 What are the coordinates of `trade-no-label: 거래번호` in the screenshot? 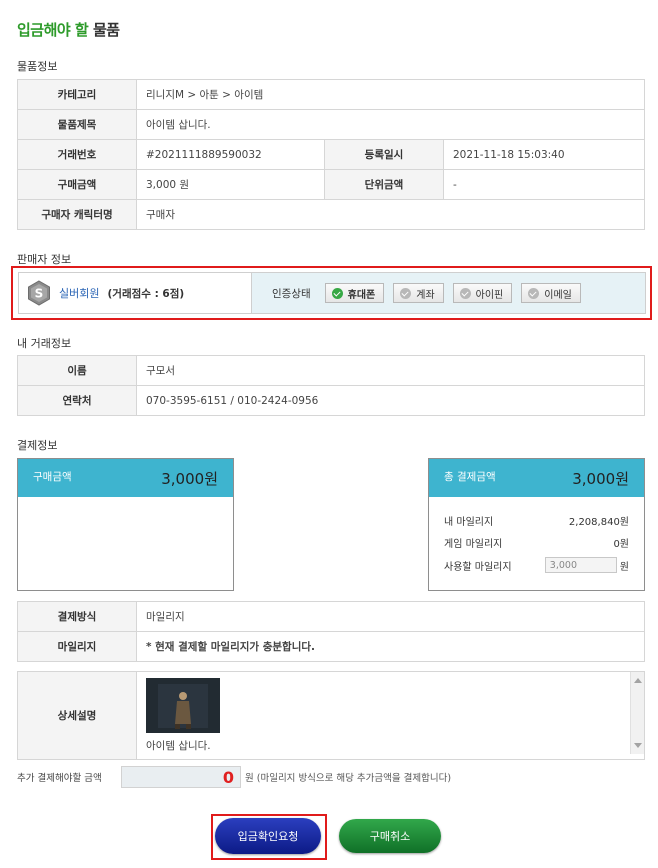 It's located at (77, 154).